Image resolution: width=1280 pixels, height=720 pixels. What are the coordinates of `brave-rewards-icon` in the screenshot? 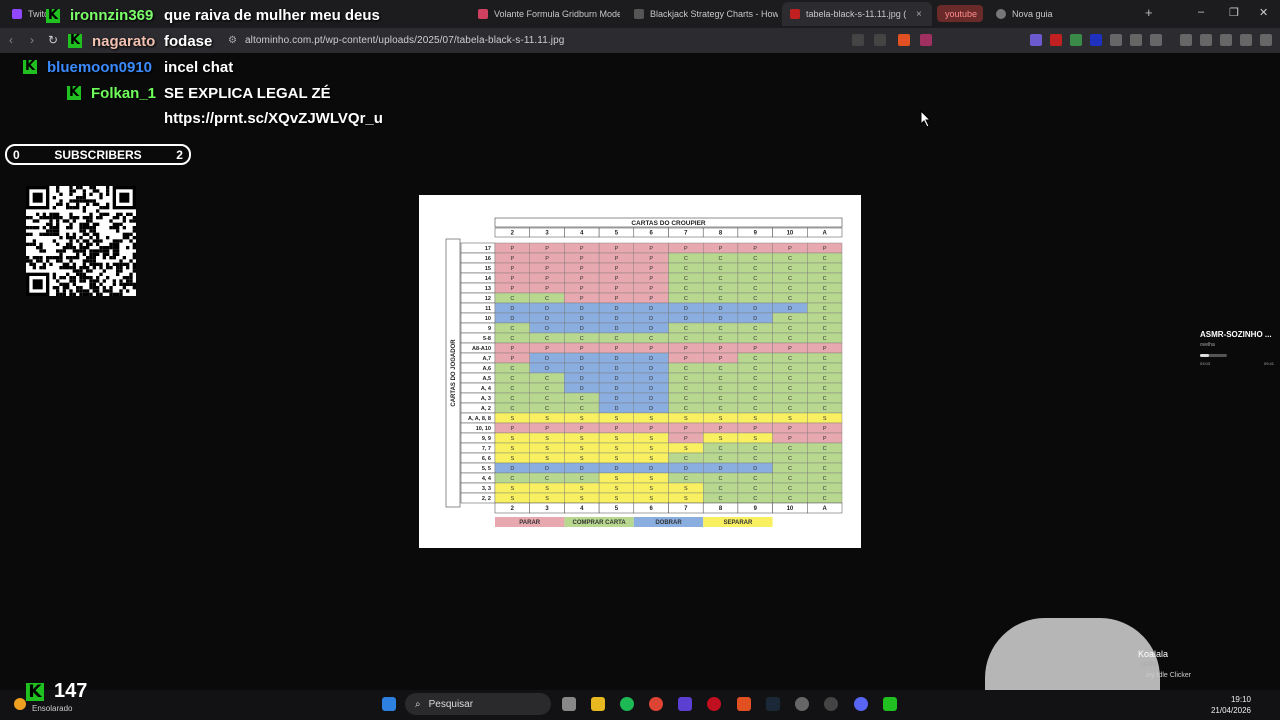 It's located at (926, 40).